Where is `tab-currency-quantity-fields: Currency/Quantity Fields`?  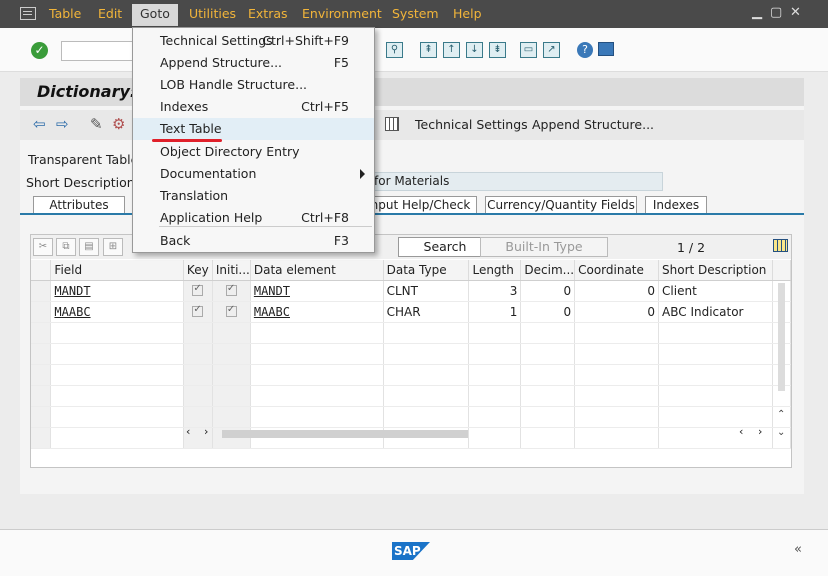
tab-currency-quantity-fields: Currency/Quantity Fields is located at coordinates (561, 205).